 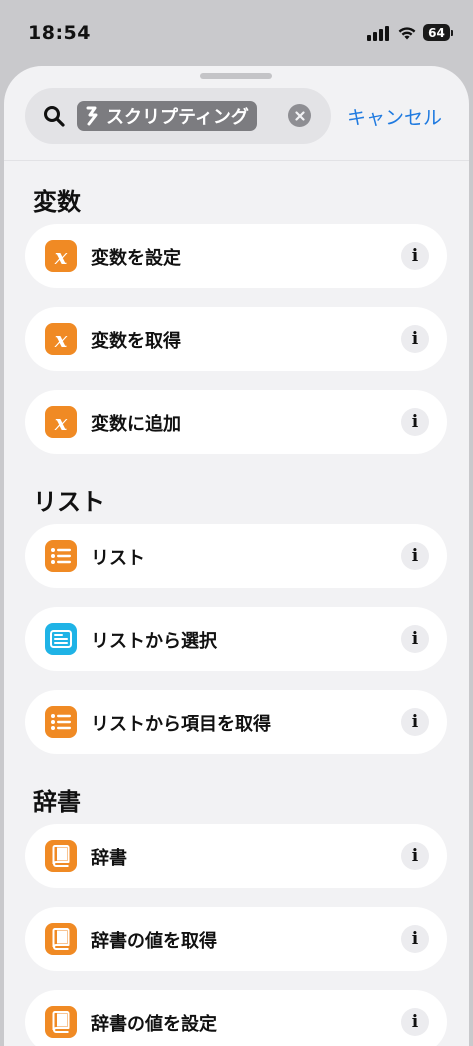 I want to click on section-title-dictionary: 辞書, so click(x=57, y=802).